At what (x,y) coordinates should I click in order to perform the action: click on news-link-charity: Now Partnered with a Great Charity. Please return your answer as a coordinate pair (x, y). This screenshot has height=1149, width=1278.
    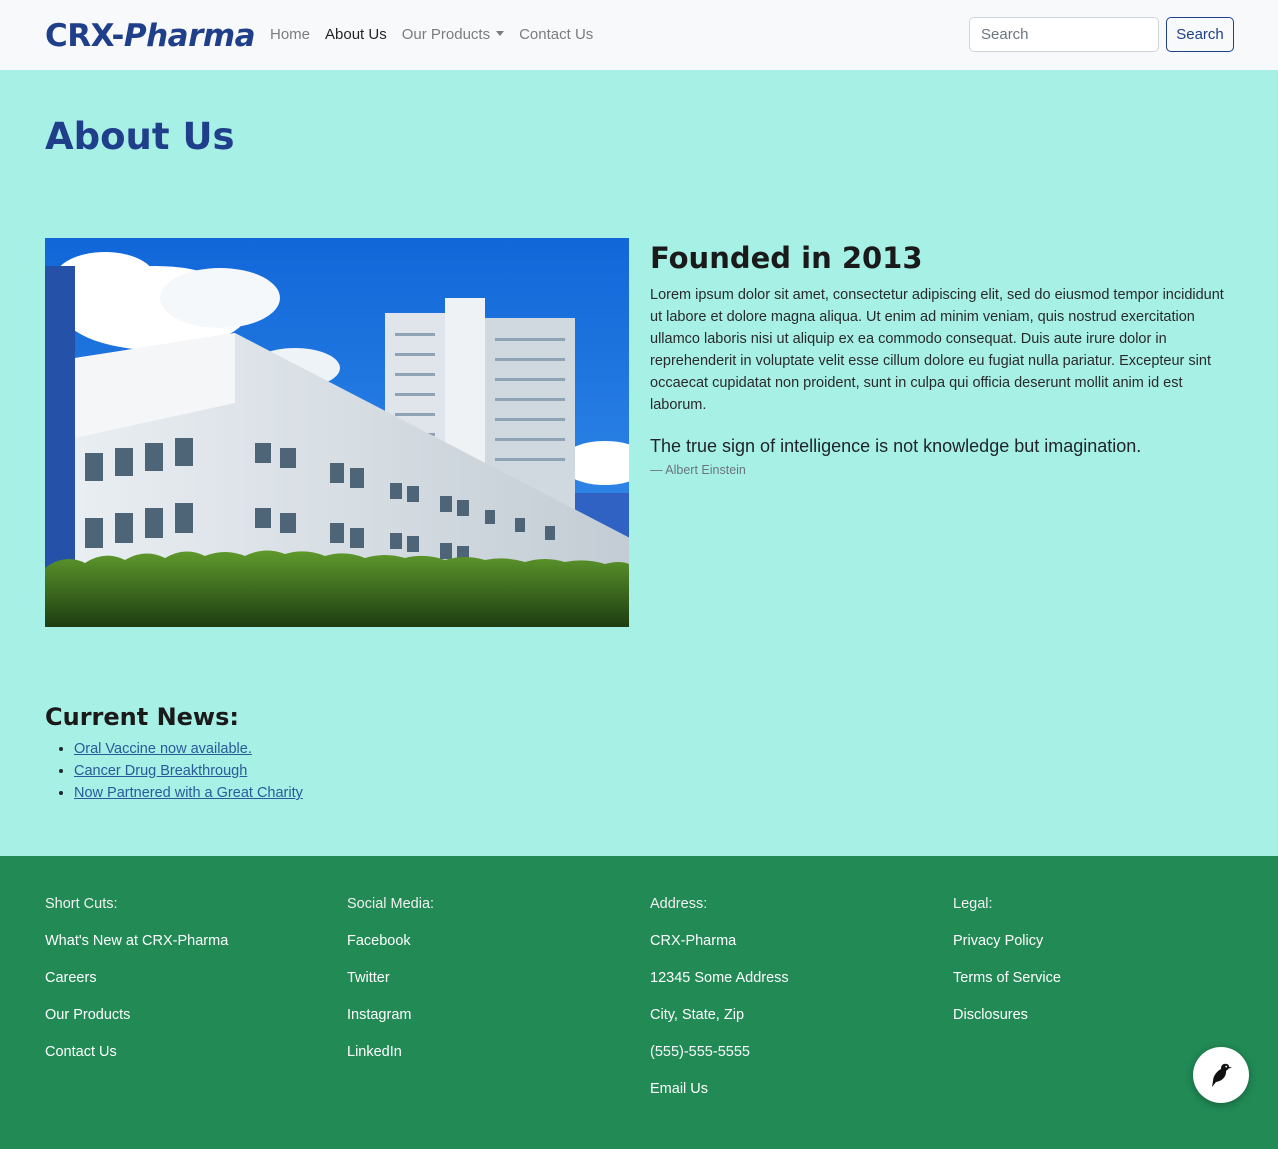
    Looking at the image, I should click on (188, 793).